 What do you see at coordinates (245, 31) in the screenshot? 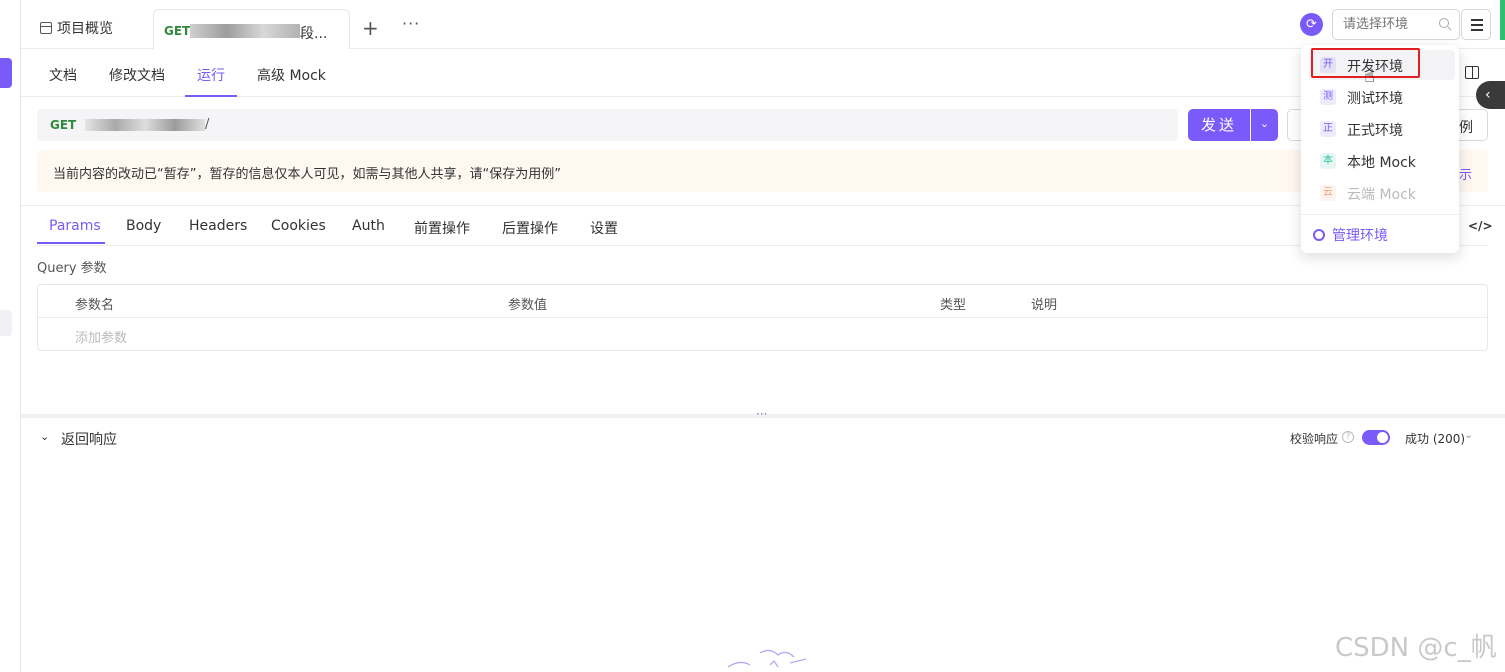
I see `redacted-name` at bounding box center [245, 31].